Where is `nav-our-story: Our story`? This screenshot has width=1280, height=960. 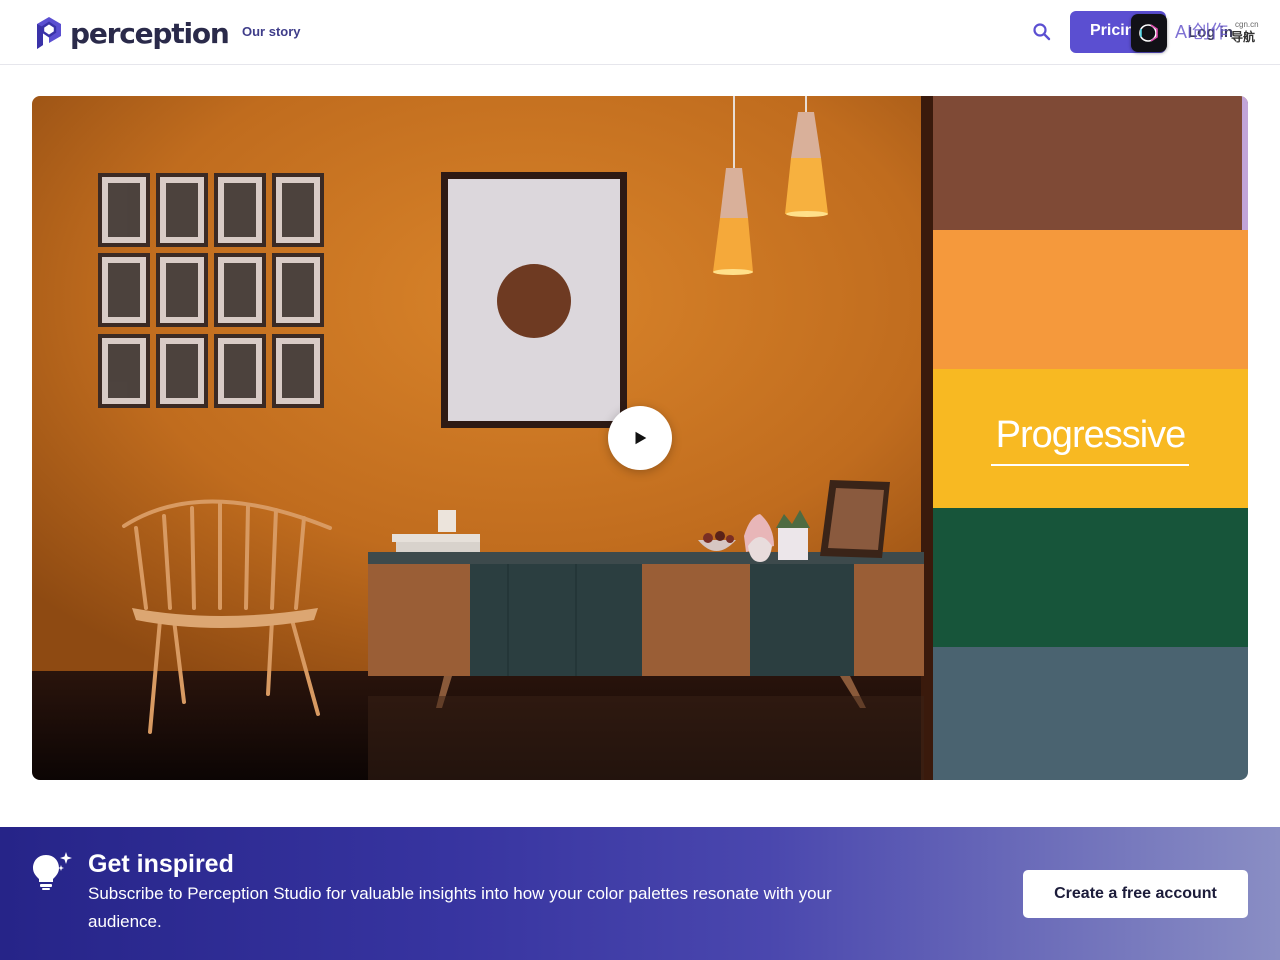
nav-our-story: Our story is located at coordinates (271, 31).